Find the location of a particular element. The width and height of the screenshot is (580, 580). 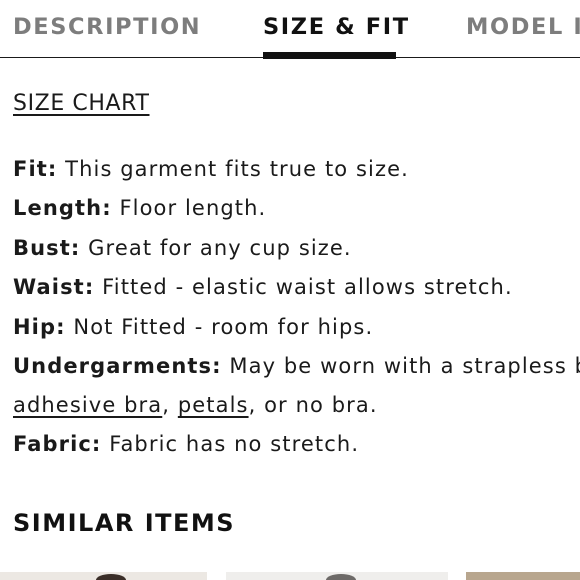

similar-items-heading: SIMILAR ITEMS is located at coordinates (124, 523).